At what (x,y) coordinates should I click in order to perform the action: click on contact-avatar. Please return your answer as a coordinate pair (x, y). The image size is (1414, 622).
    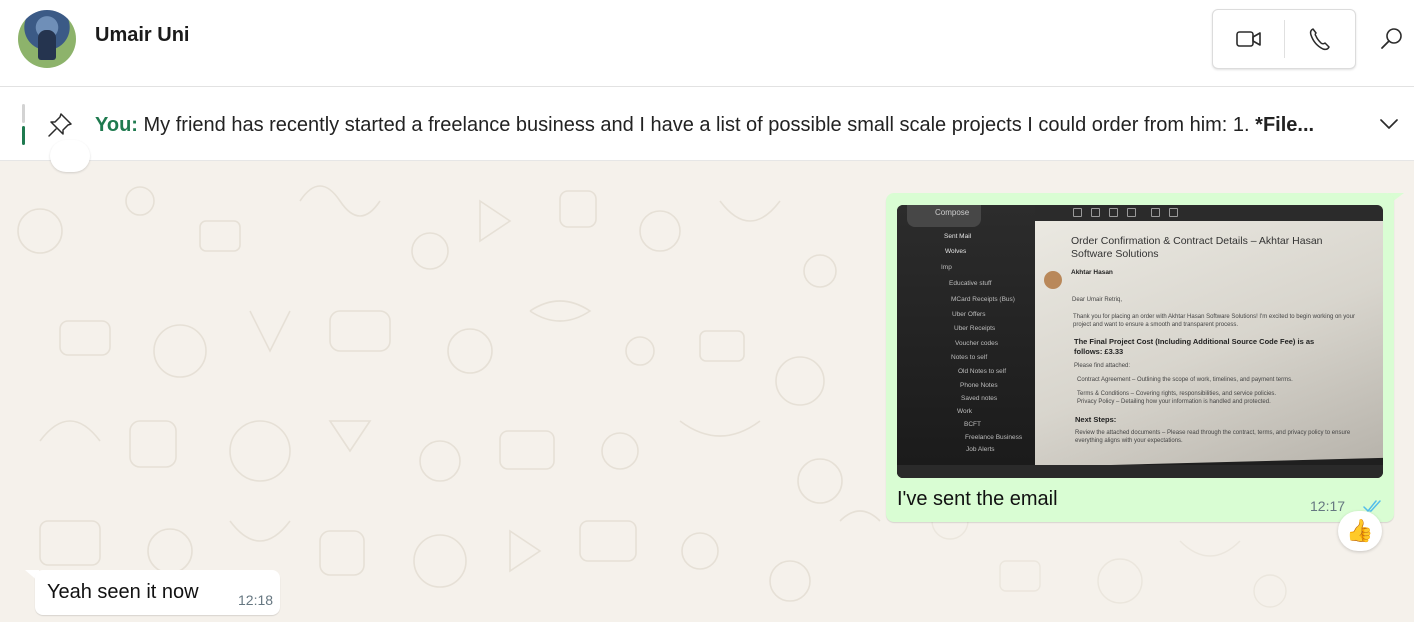
    Looking at the image, I should click on (47, 39).